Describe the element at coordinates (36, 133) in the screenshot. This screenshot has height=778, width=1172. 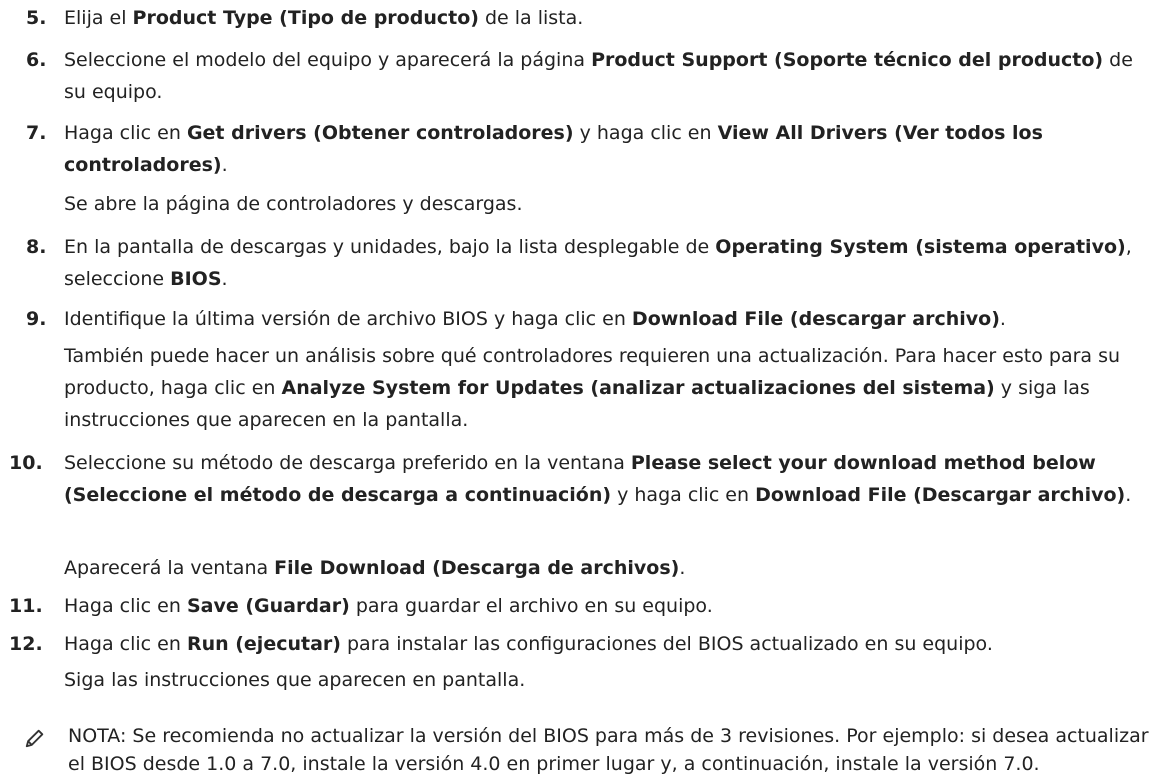
I see `step-number: 7.` at that location.